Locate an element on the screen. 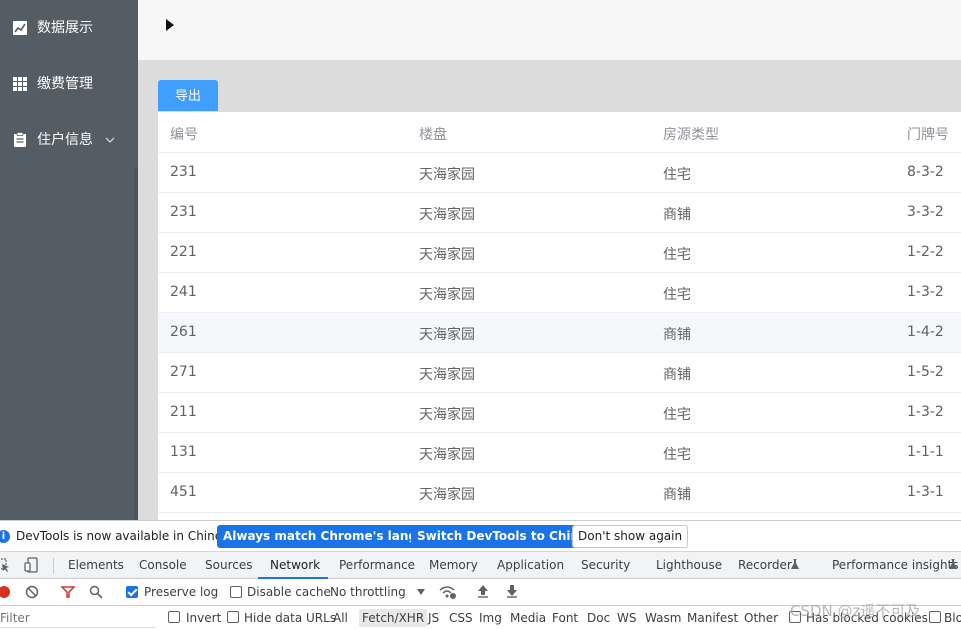  filter-icon is located at coordinates (68, 592).